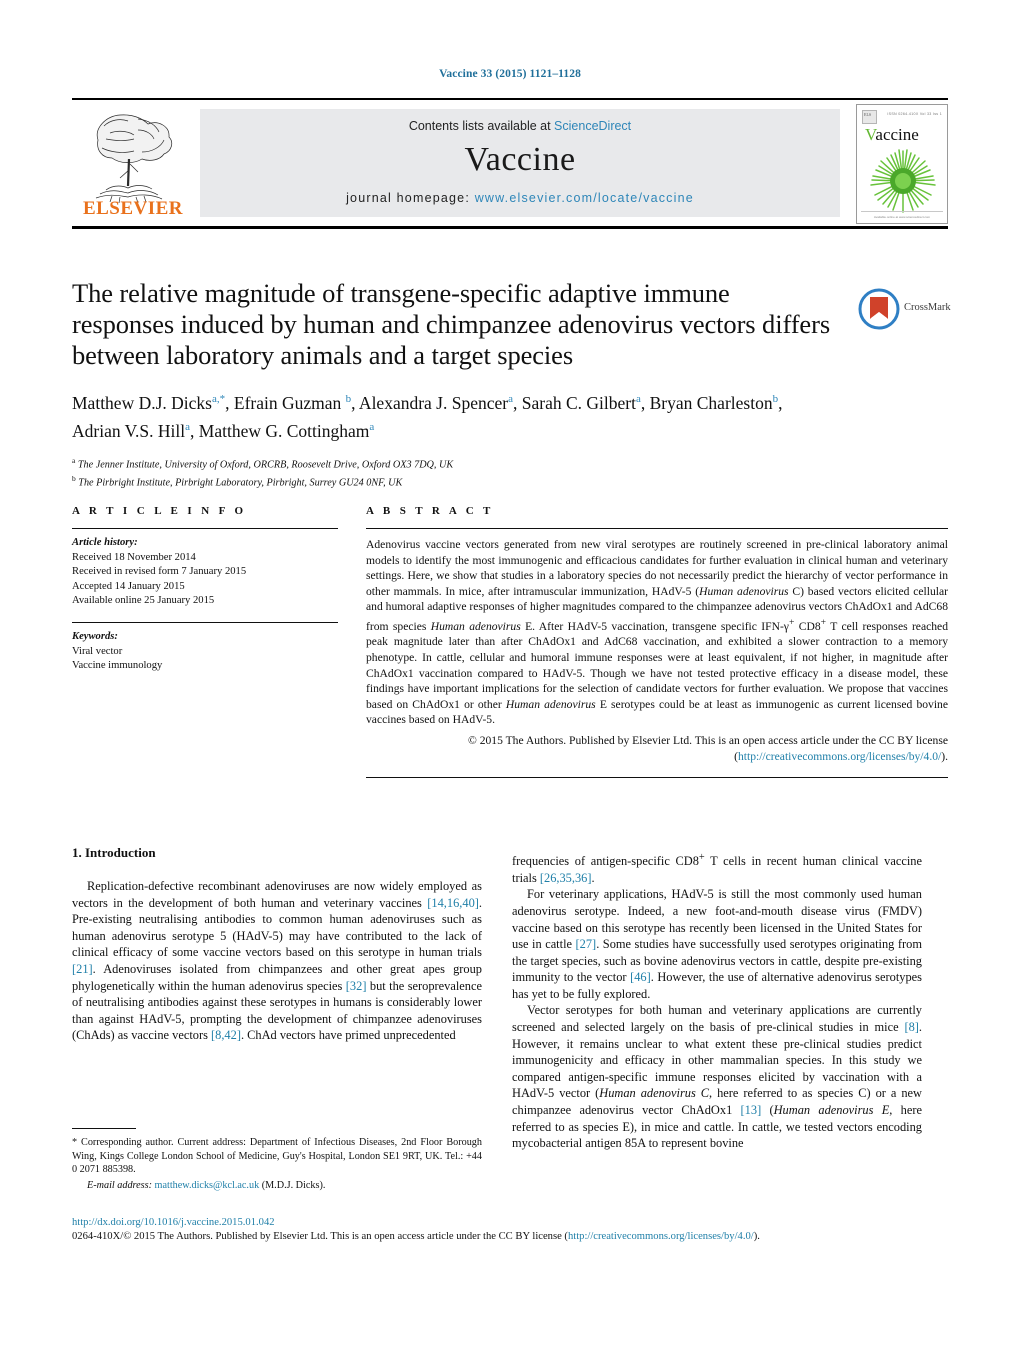  I want to click on affiliation-marker-a: a, so click(74, 460).